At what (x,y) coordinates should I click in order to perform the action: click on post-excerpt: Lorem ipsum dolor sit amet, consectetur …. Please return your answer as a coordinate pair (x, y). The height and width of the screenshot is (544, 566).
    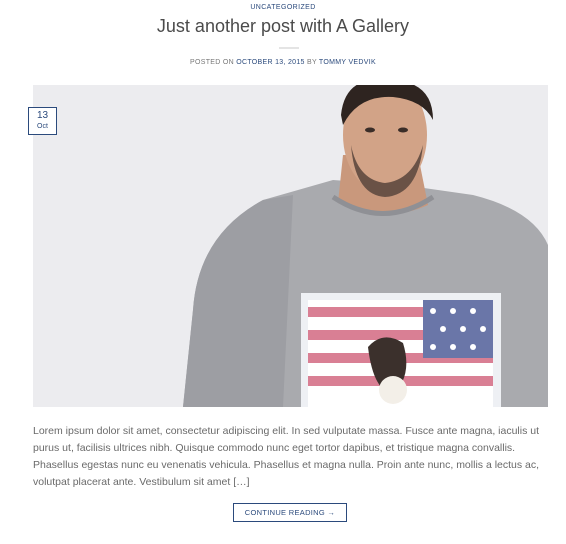
    Looking at the image, I should click on (286, 456).